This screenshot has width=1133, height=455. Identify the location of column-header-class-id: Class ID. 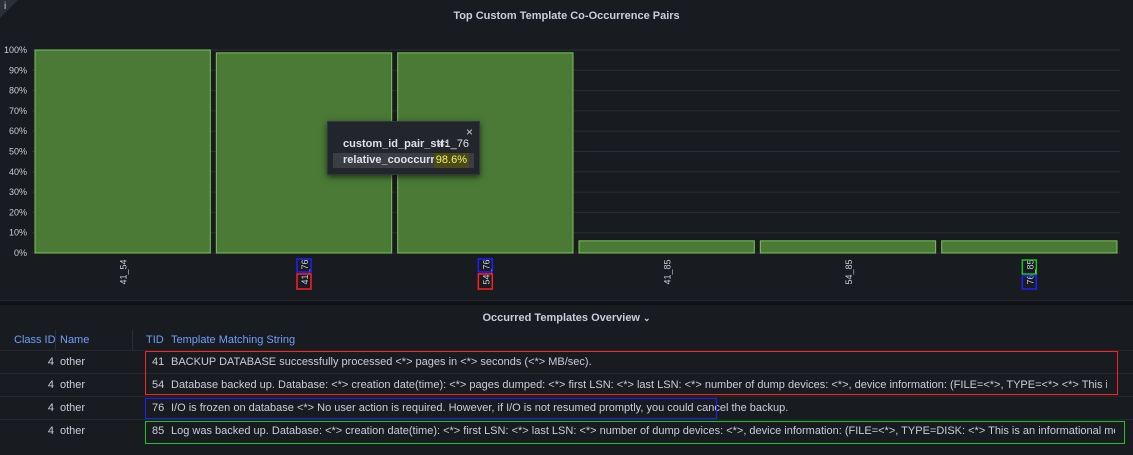
(35, 340).